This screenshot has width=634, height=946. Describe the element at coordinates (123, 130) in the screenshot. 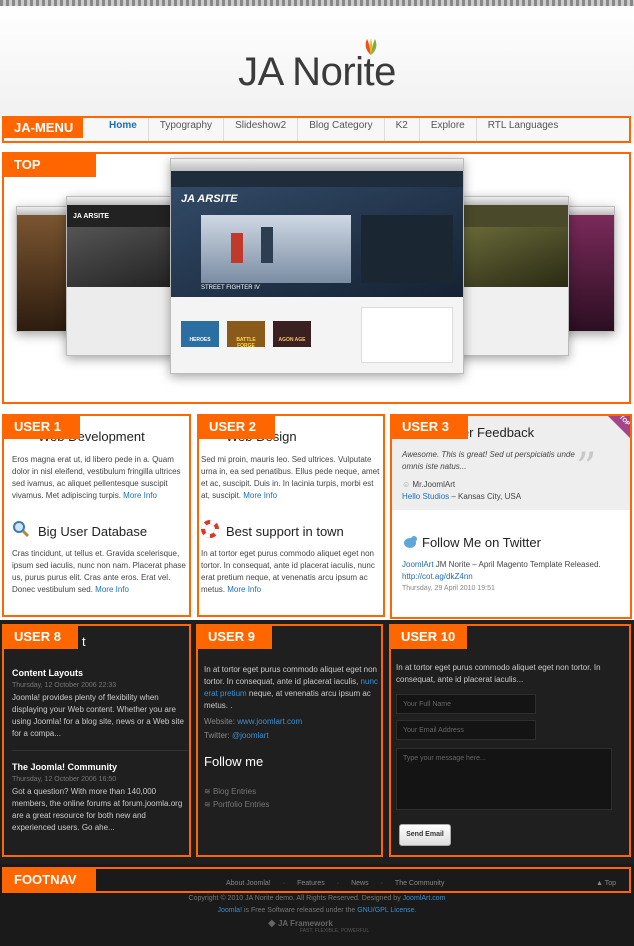

I see `menu-item-home: Home` at that location.